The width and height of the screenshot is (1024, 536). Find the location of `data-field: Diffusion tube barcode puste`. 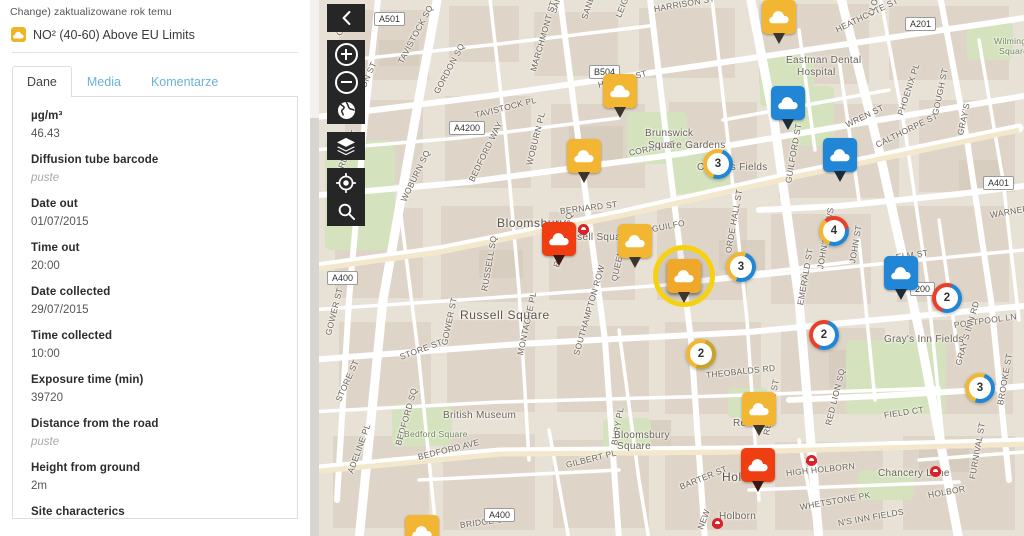

data-field: Diffusion tube barcode puste is located at coordinates (155, 169).